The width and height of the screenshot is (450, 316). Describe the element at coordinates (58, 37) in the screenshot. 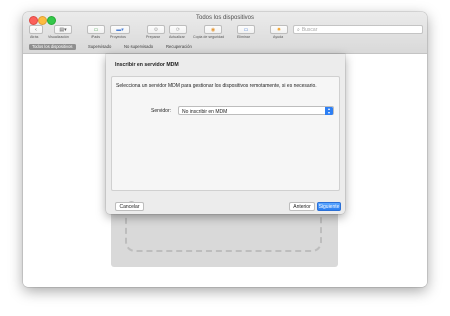

I see `view-label: Visualización` at that location.